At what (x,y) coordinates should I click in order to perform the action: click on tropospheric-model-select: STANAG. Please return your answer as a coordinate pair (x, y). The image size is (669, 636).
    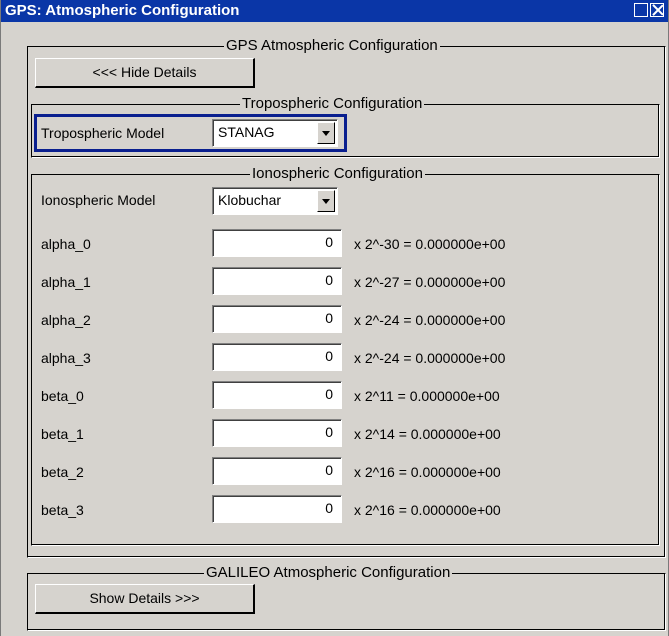
    Looking at the image, I should click on (275, 133).